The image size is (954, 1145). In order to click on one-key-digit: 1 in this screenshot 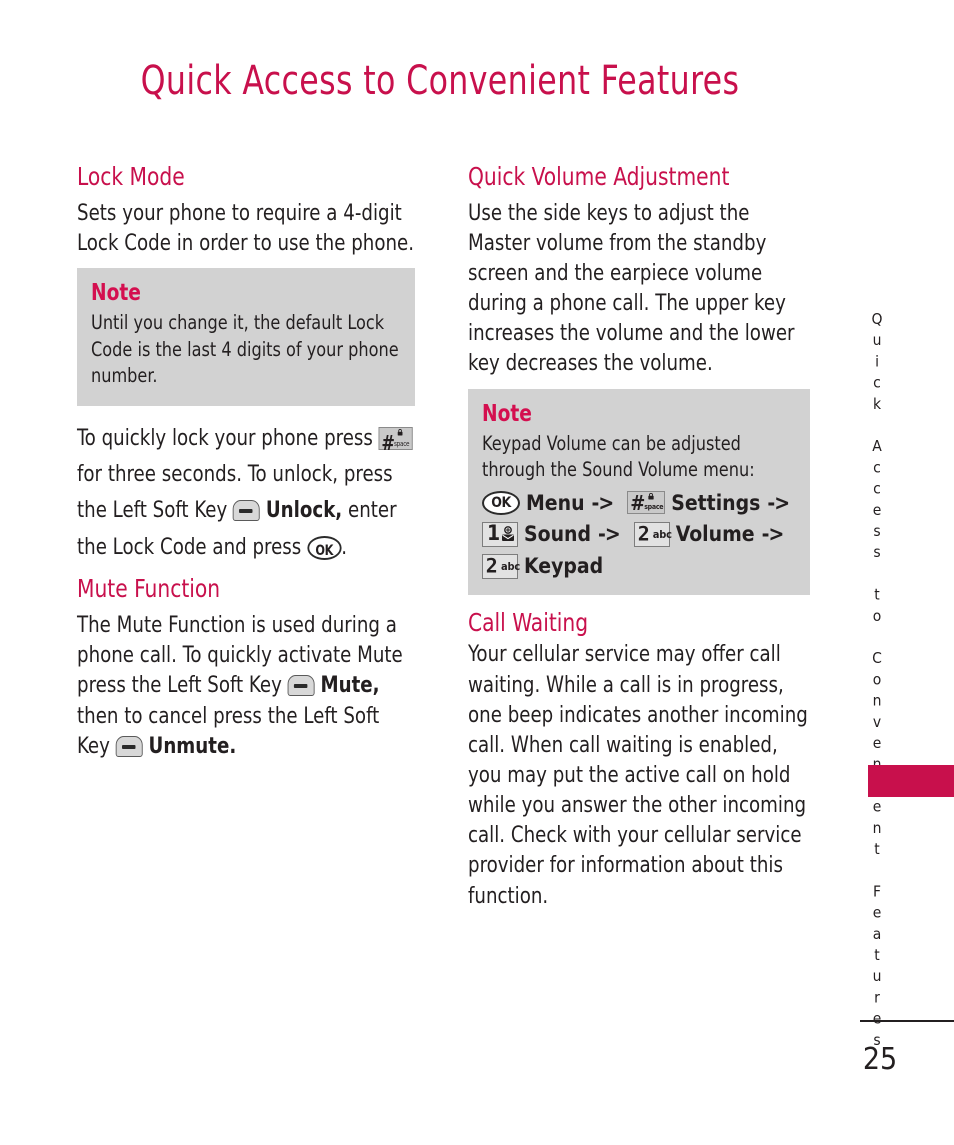, I will do `click(494, 532)`.